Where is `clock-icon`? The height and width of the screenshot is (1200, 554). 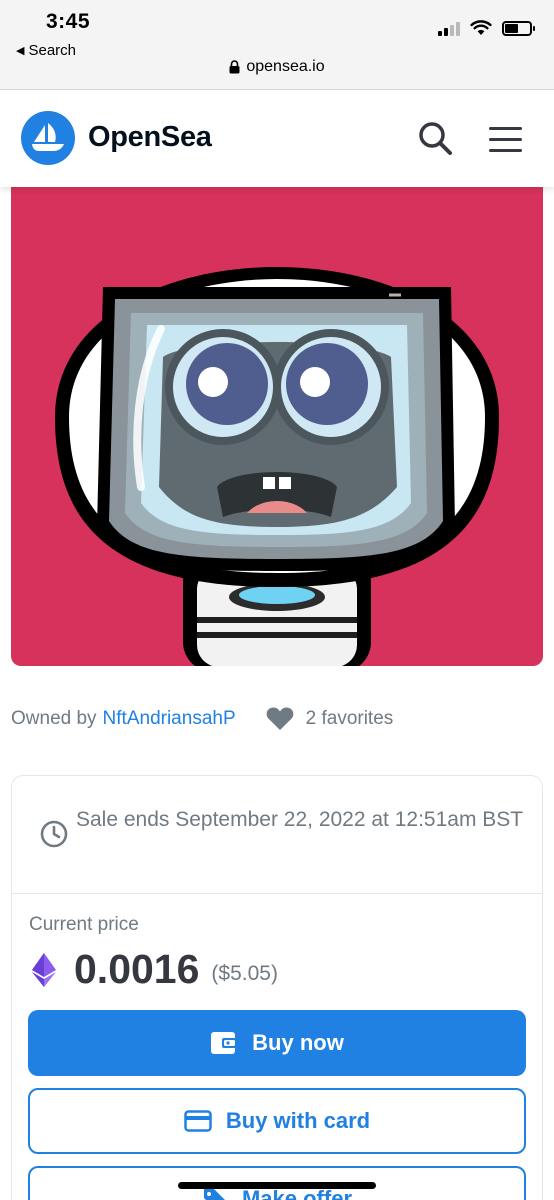
clock-icon is located at coordinates (54, 834).